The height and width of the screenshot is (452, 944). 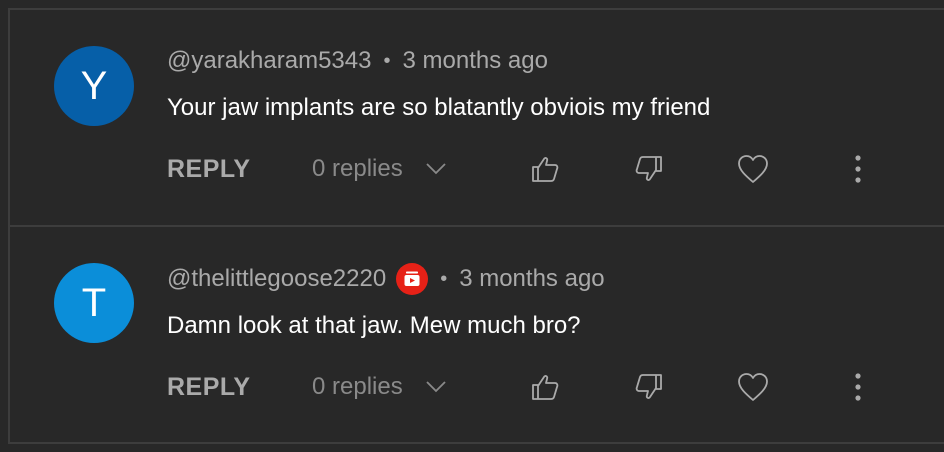 I want to click on avatar: T, so click(x=94, y=303).